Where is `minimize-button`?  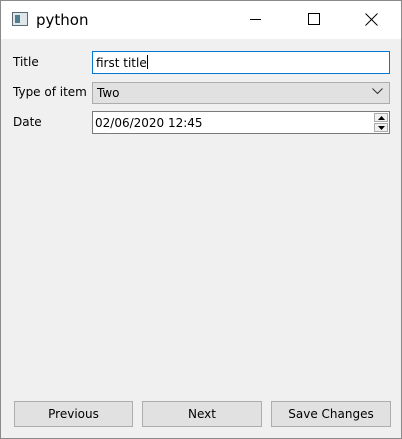
minimize-button is located at coordinates (256, 20).